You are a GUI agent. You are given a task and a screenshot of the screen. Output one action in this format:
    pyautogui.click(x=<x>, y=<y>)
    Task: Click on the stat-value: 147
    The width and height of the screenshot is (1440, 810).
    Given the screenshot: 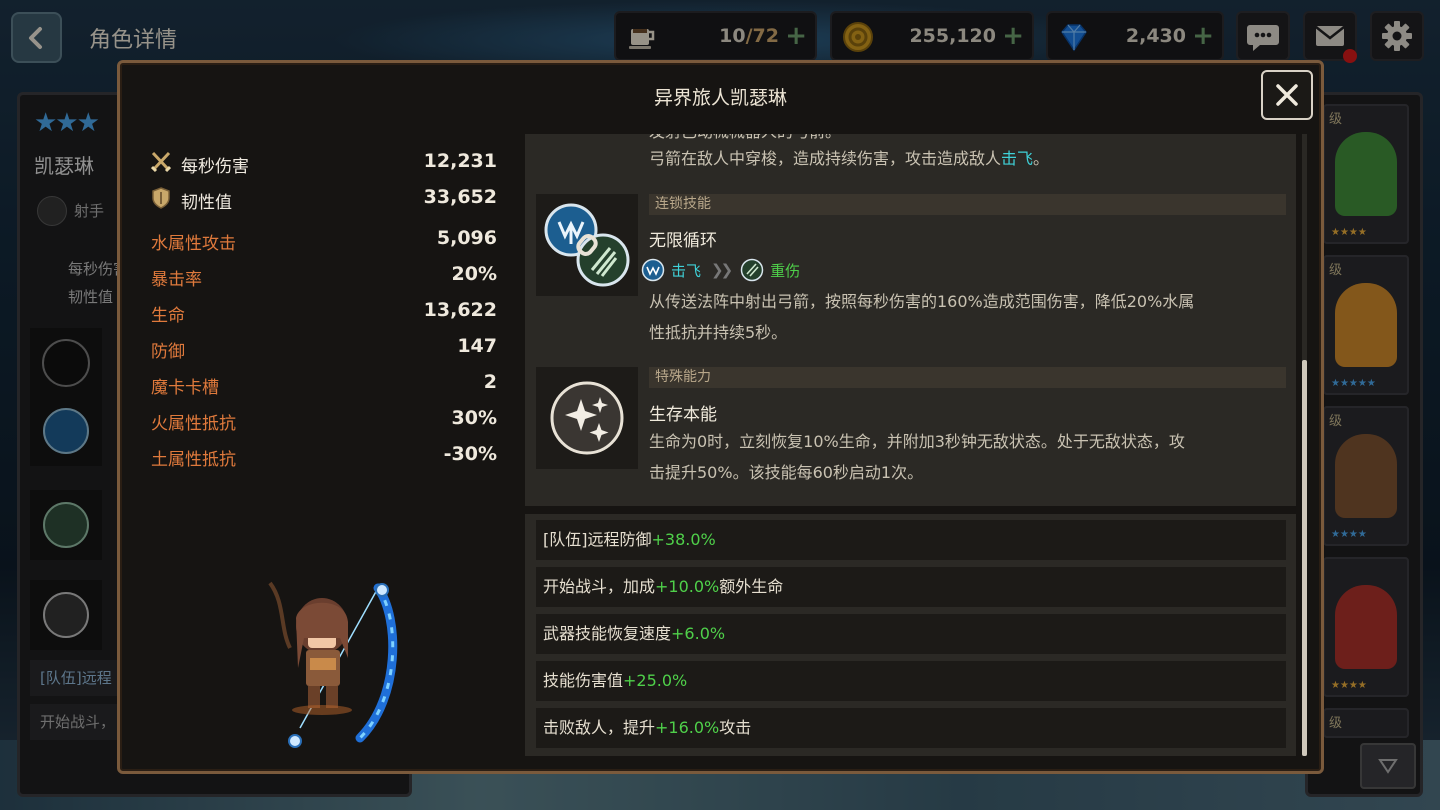 What is the action you would take?
    pyautogui.click(x=477, y=346)
    